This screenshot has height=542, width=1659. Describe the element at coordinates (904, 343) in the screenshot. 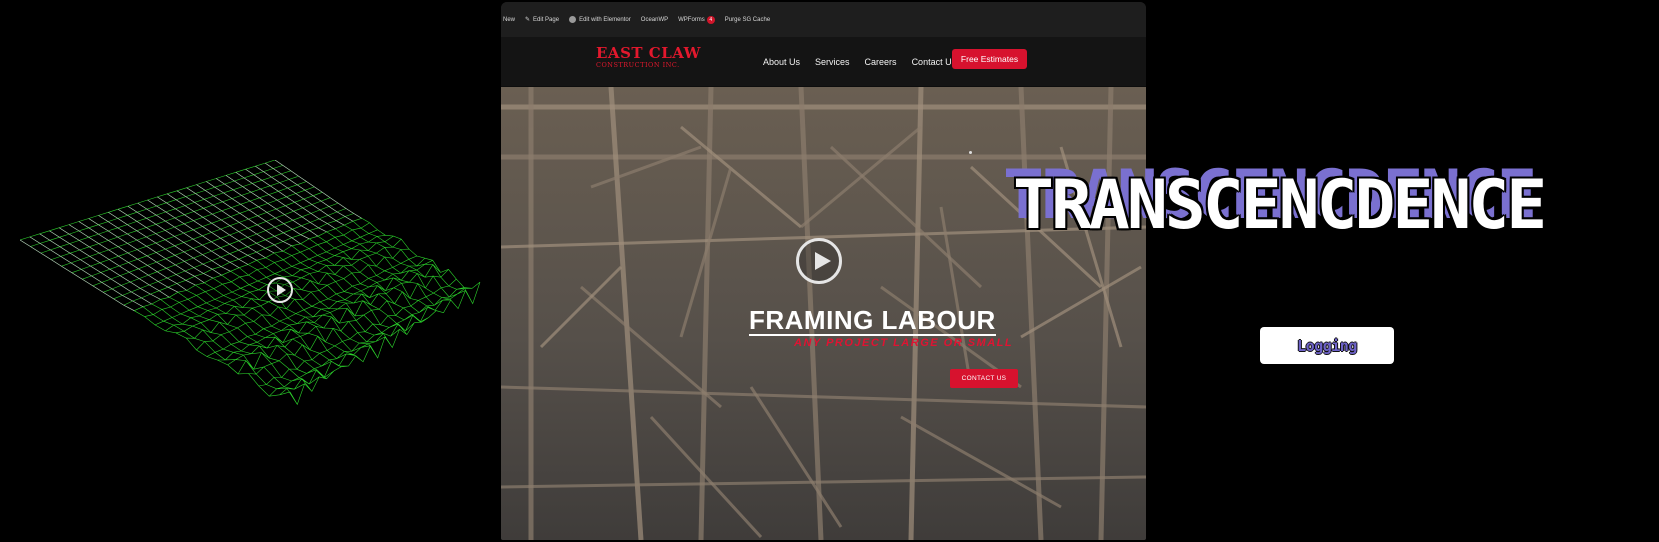

I see `hero-subtitle: ANY PROJECT LARGE OR SMALL` at that location.